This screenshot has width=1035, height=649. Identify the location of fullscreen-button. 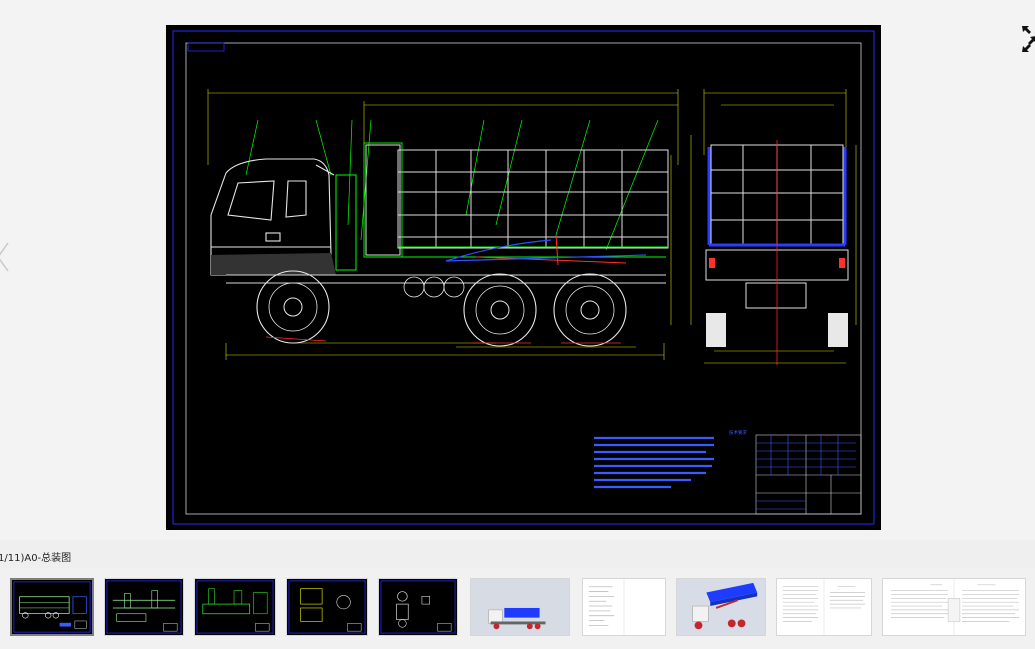
(1027, 39).